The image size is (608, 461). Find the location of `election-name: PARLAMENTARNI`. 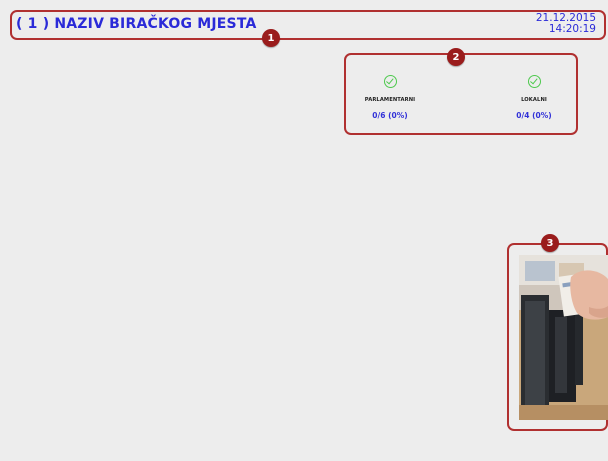

election-name: PARLAMENTARNI is located at coordinates (390, 100).